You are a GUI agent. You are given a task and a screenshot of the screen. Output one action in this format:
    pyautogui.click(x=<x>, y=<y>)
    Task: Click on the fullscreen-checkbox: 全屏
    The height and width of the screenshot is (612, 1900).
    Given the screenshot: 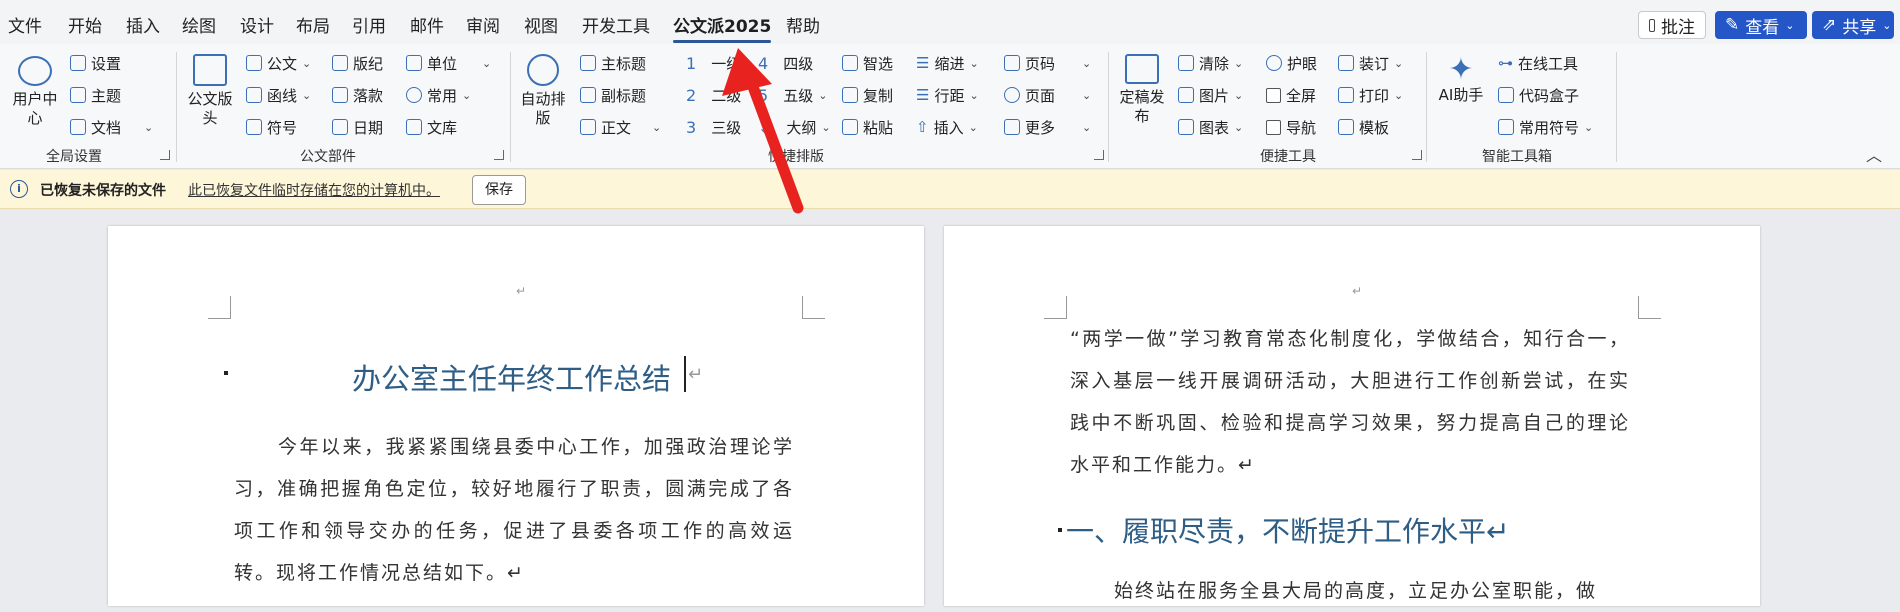 What is the action you would take?
    pyautogui.click(x=1291, y=95)
    